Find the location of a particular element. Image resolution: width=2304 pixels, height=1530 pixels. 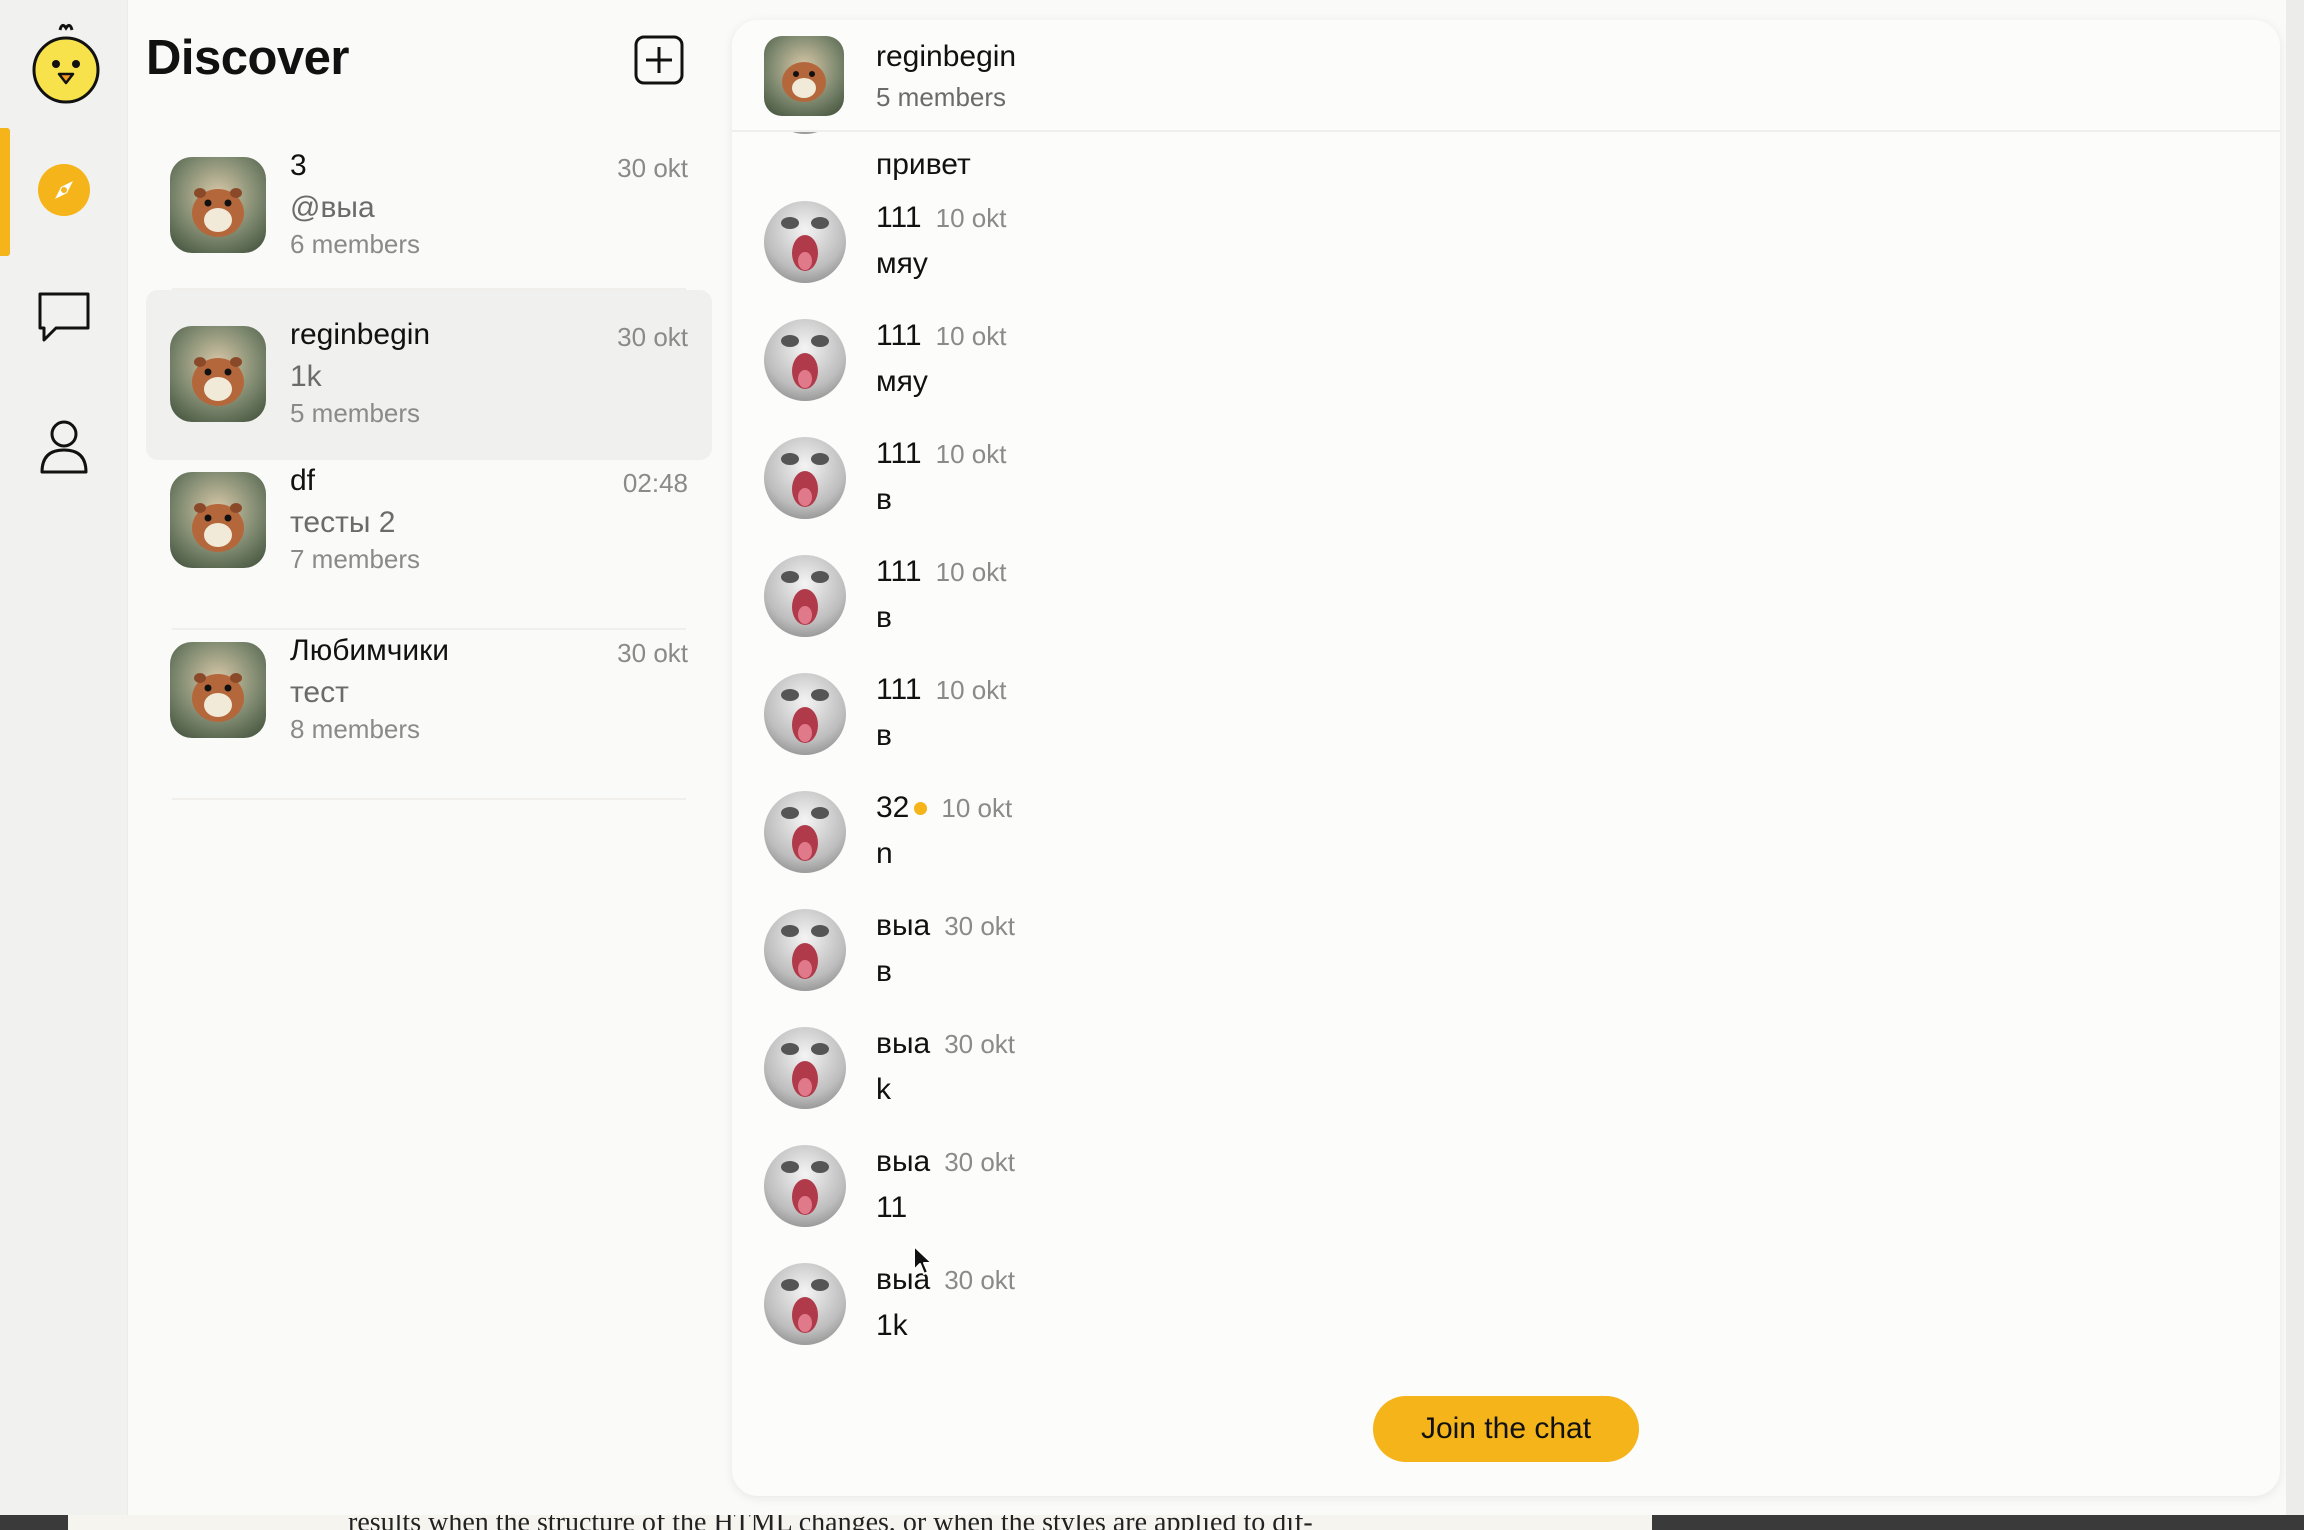

message-text: привет is located at coordinates (923, 164).